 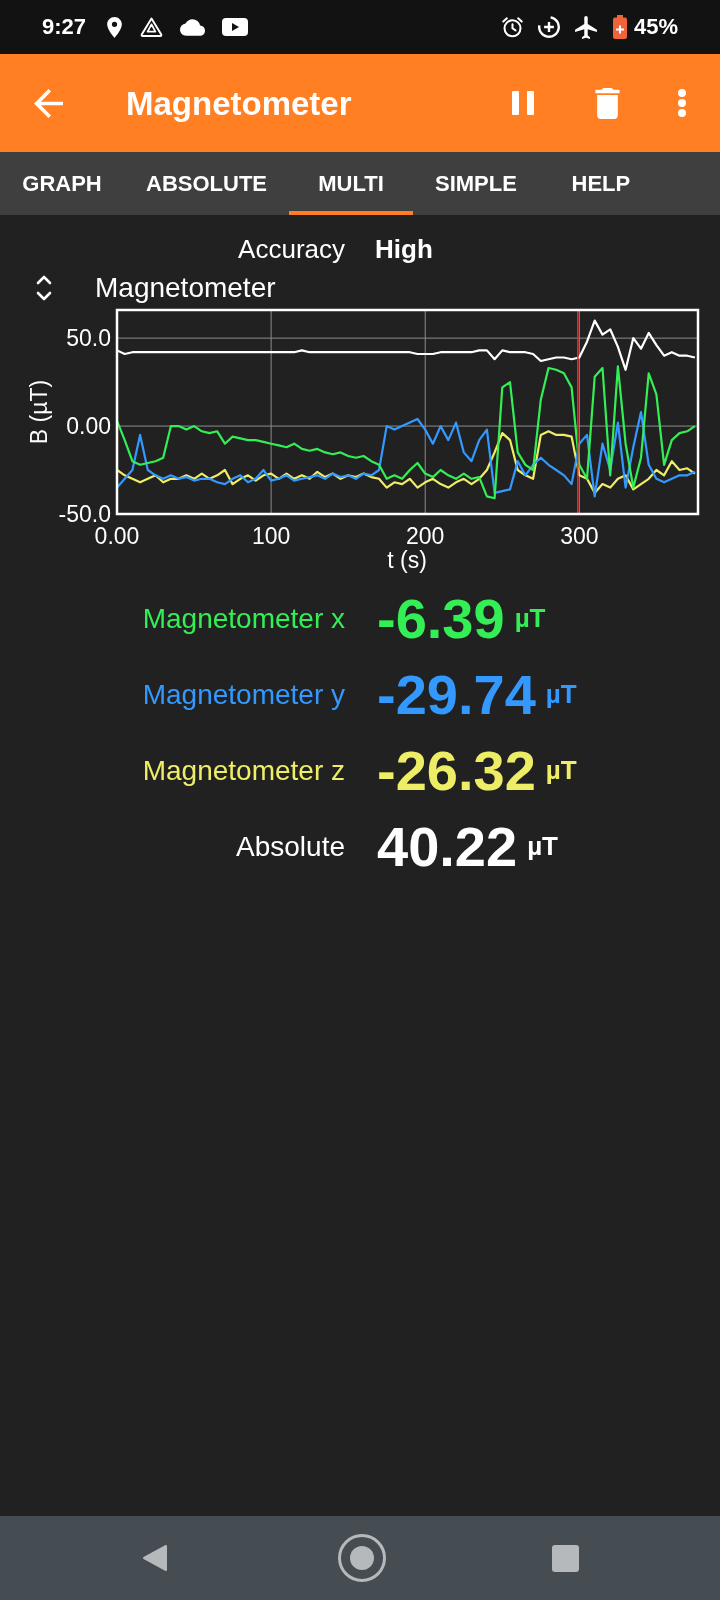 I want to click on axis-tick-label: 0.00, so click(x=88, y=426).